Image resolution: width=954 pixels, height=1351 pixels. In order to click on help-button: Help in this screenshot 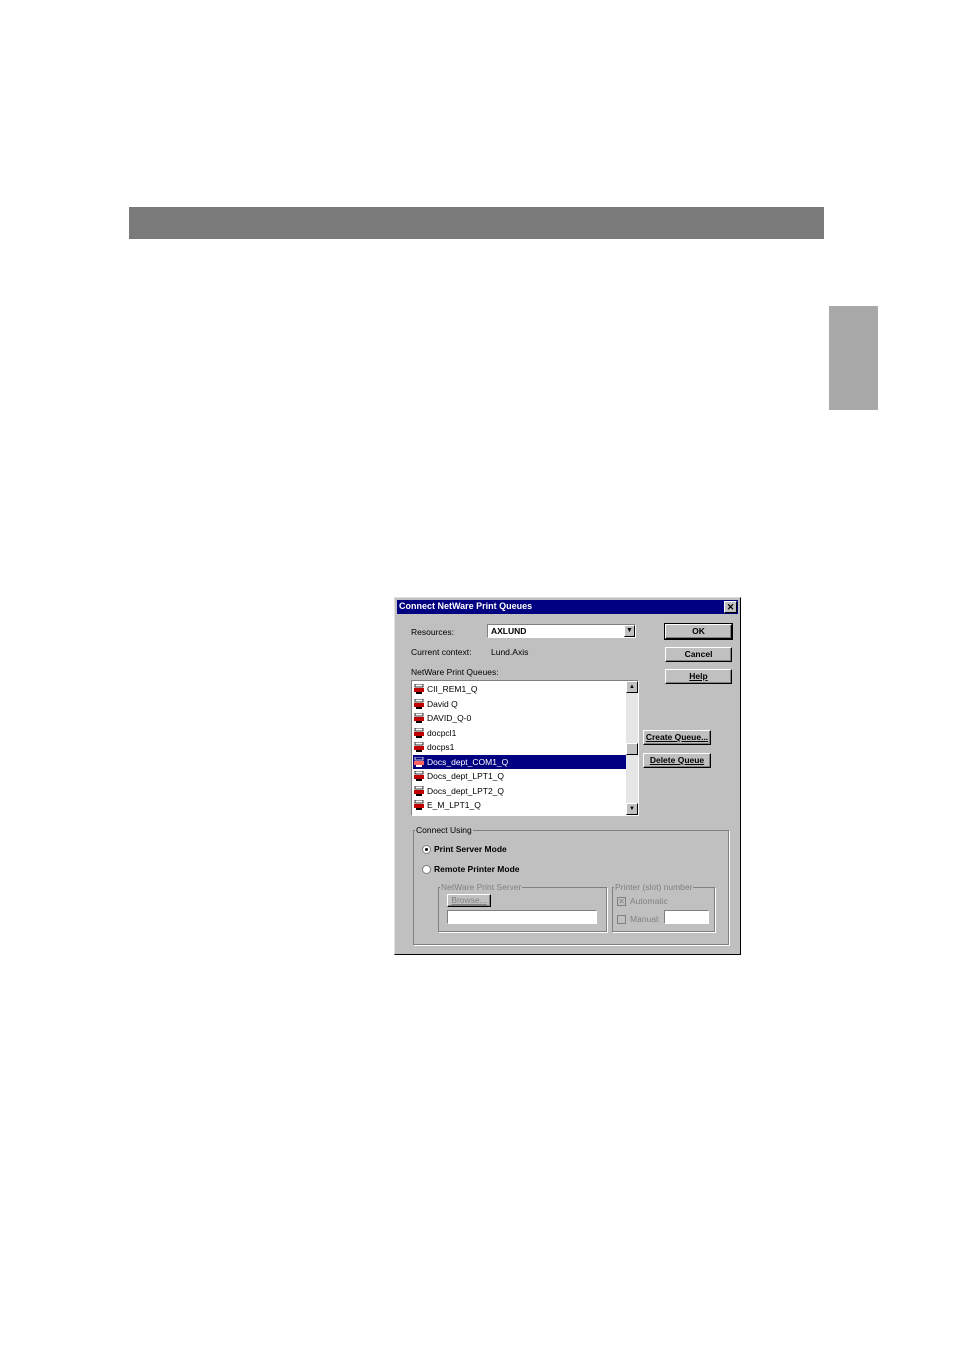, I will do `click(698, 676)`.